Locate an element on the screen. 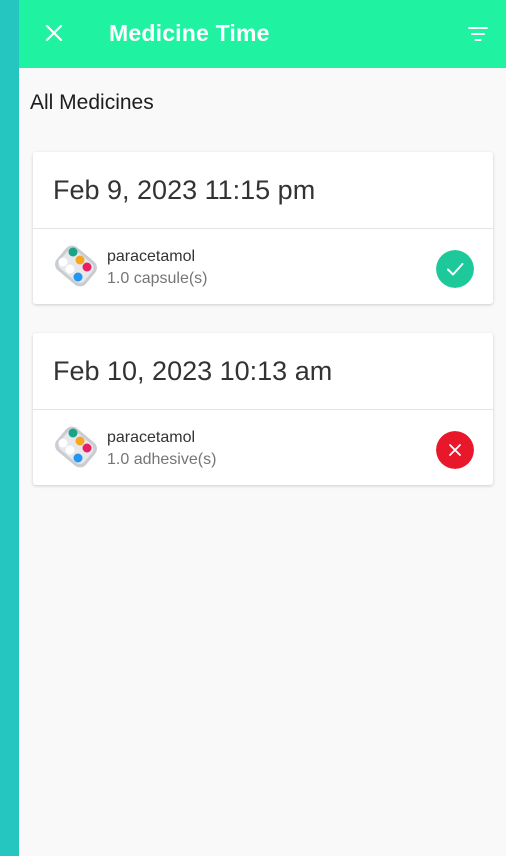 This screenshot has width=506, height=856. filter-icon is located at coordinates (478, 34).